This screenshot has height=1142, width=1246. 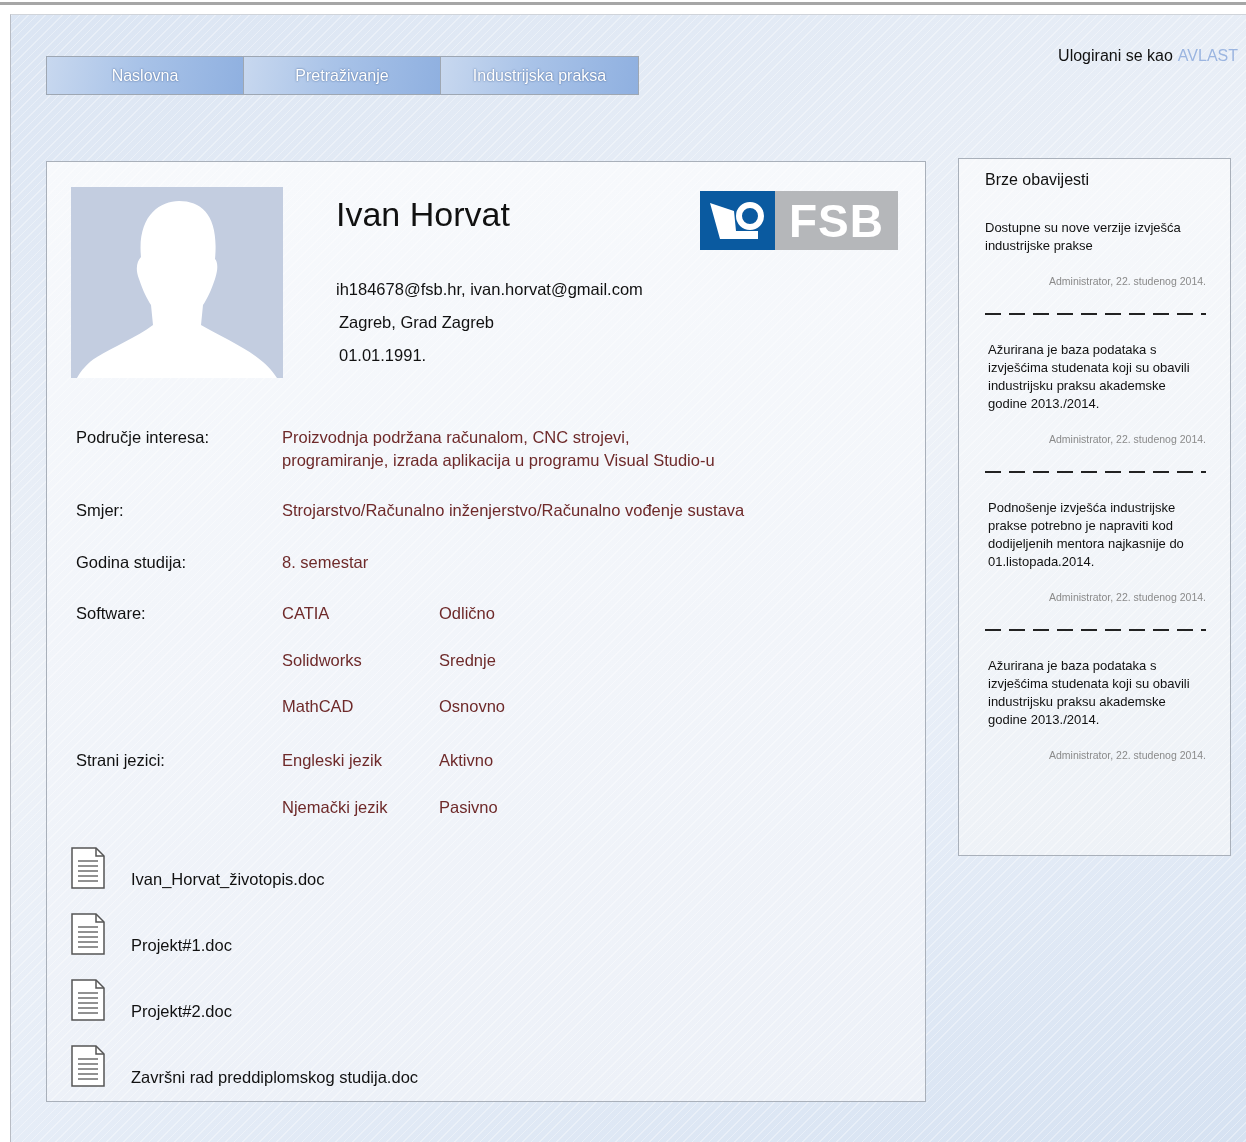 What do you see at coordinates (799, 220) in the screenshot?
I see `faculty-logo: FSB` at bounding box center [799, 220].